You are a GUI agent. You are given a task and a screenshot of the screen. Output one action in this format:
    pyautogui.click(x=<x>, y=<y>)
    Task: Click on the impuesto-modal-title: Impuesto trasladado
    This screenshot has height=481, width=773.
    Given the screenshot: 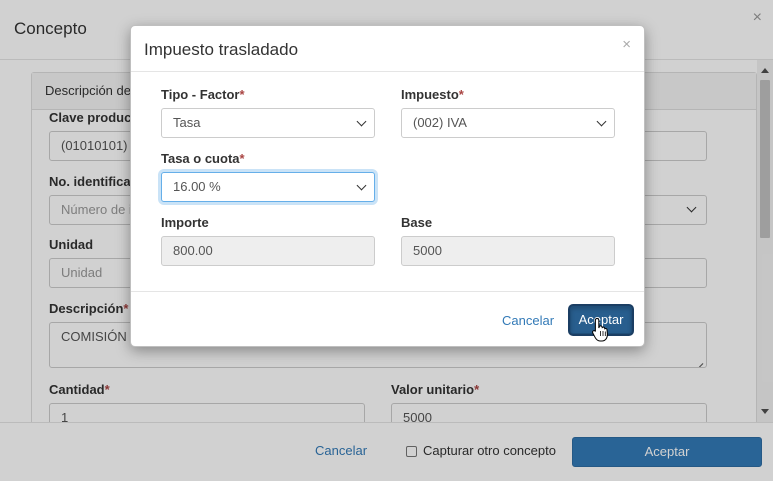 What is the action you would take?
    pyautogui.click(x=221, y=49)
    